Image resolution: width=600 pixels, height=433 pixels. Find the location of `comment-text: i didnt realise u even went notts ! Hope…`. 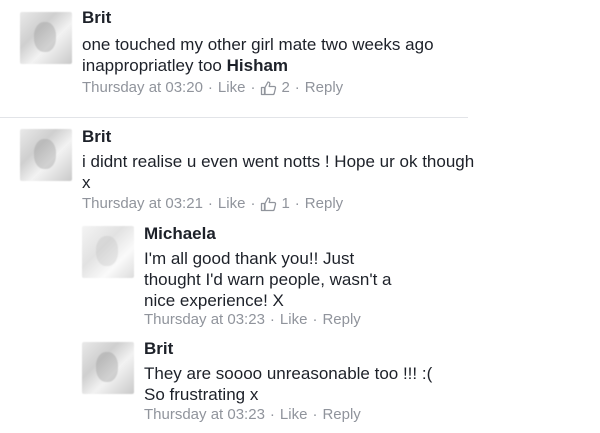

comment-text: i didnt realise u even went notts ! Hope… is located at coordinates (278, 172).